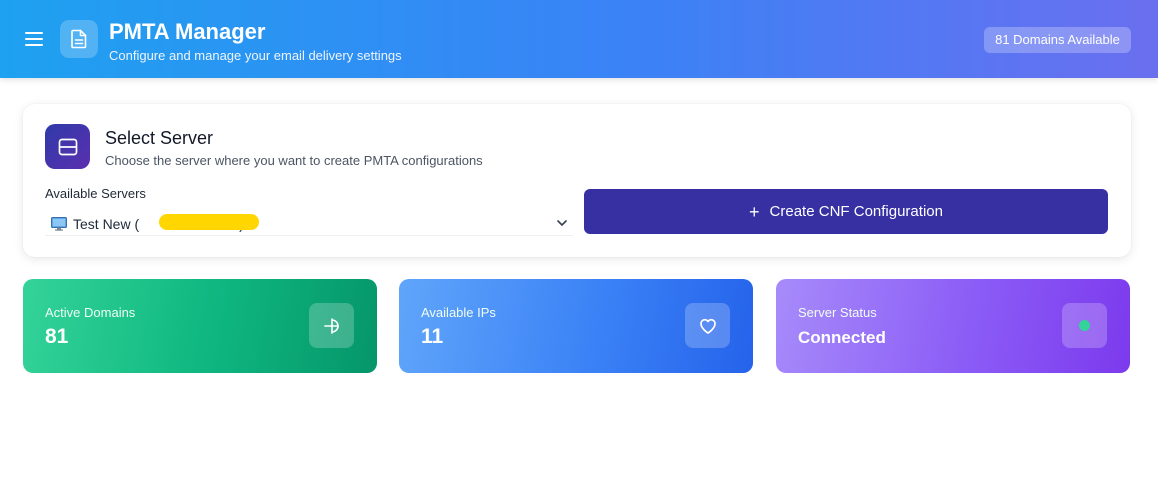 This screenshot has width=1158, height=504. What do you see at coordinates (309, 224) in the screenshot?
I see `server-select: Test New ( )` at bounding box center [309, 224].